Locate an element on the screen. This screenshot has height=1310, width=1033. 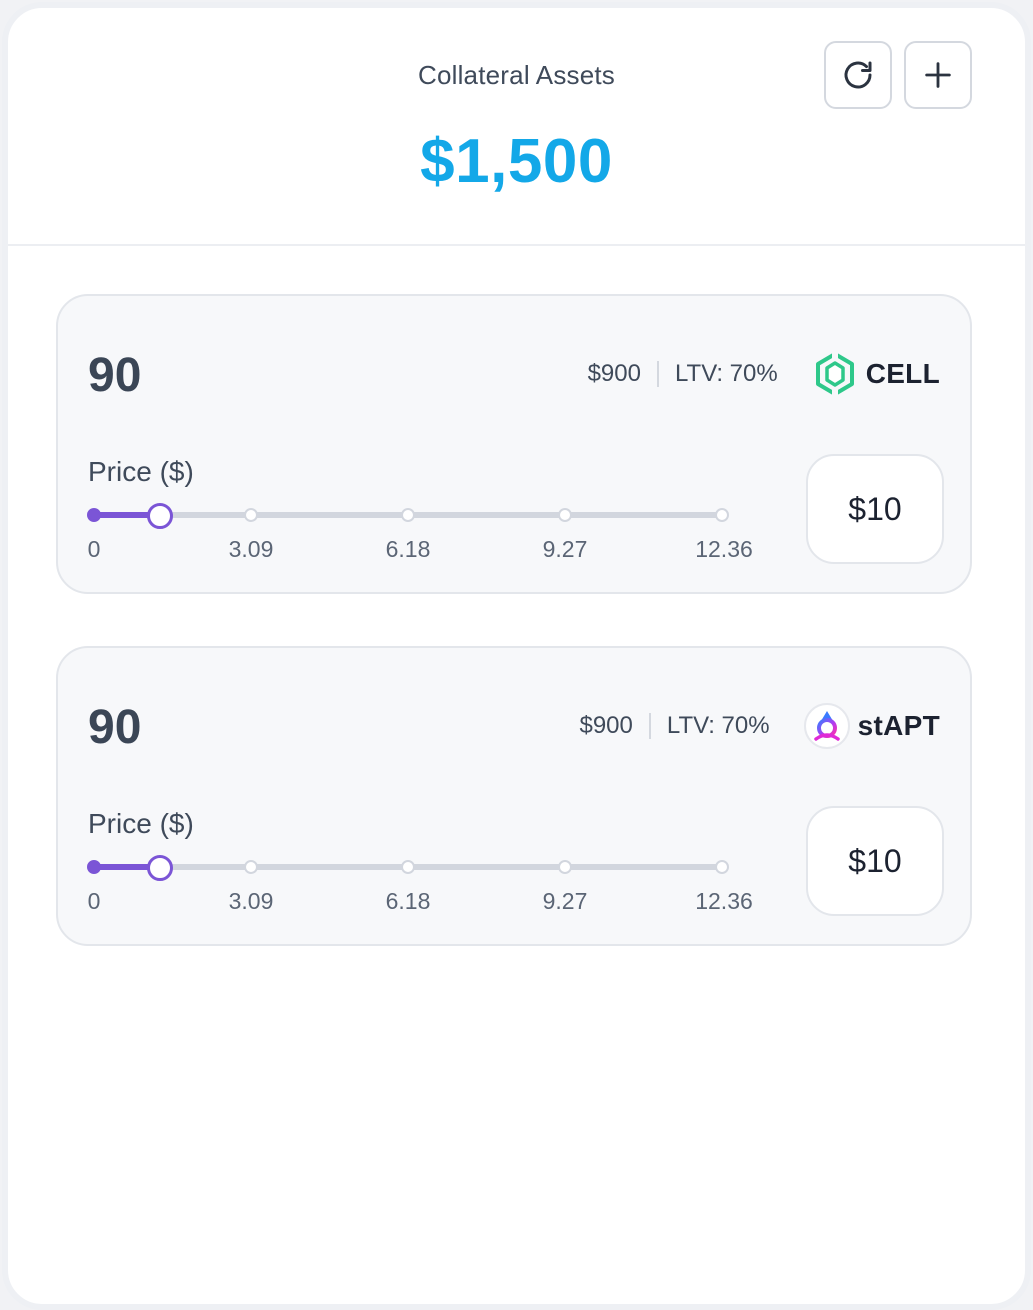
token-label: stAPT is located at coordinates (871, 726).